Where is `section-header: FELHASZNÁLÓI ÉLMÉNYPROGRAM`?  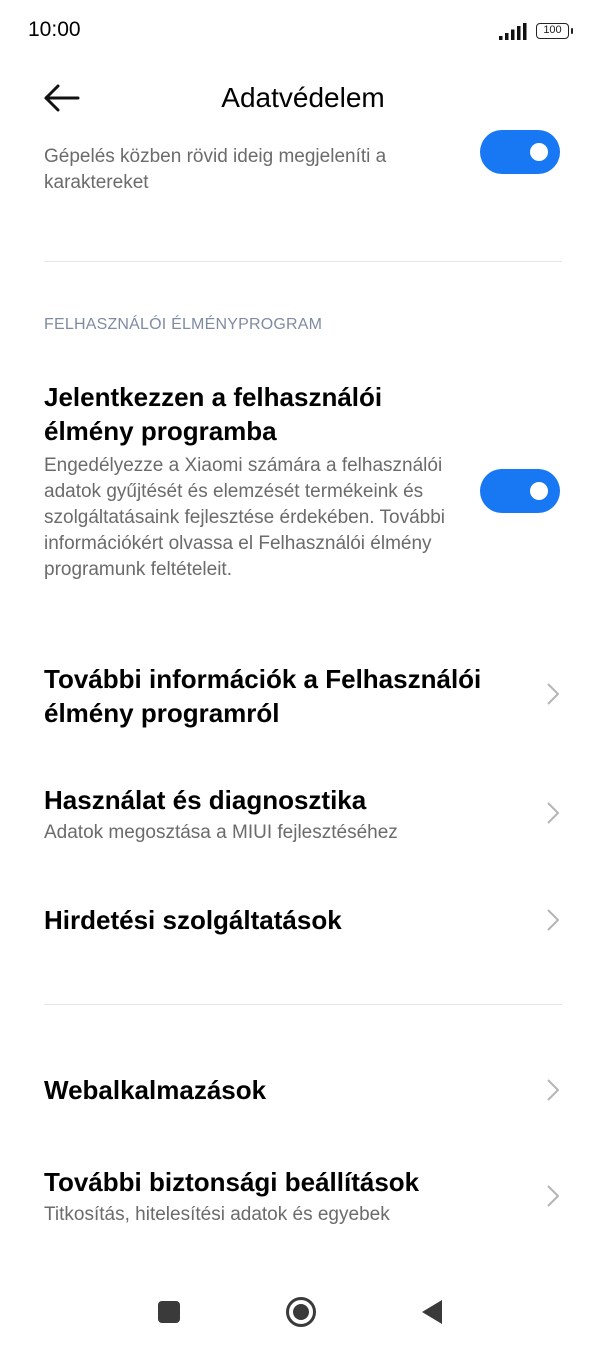 section-header: FELHASZNÁLÓI ÉLMÉNYPROGRAM is located at coordinates (183, 324).